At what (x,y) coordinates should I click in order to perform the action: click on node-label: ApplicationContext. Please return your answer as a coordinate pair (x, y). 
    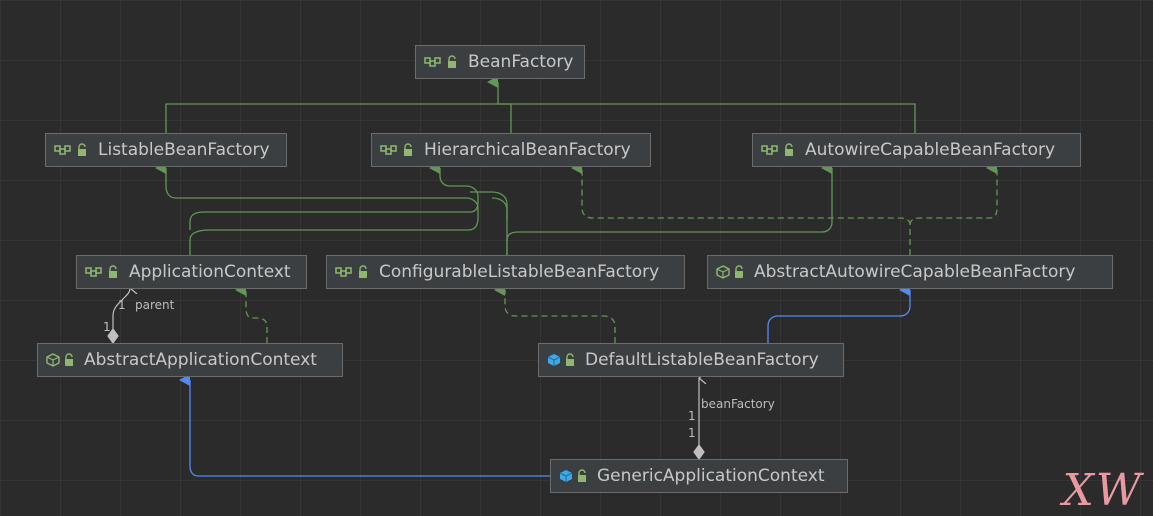
    Looking at the image, I should click on (210, 272).